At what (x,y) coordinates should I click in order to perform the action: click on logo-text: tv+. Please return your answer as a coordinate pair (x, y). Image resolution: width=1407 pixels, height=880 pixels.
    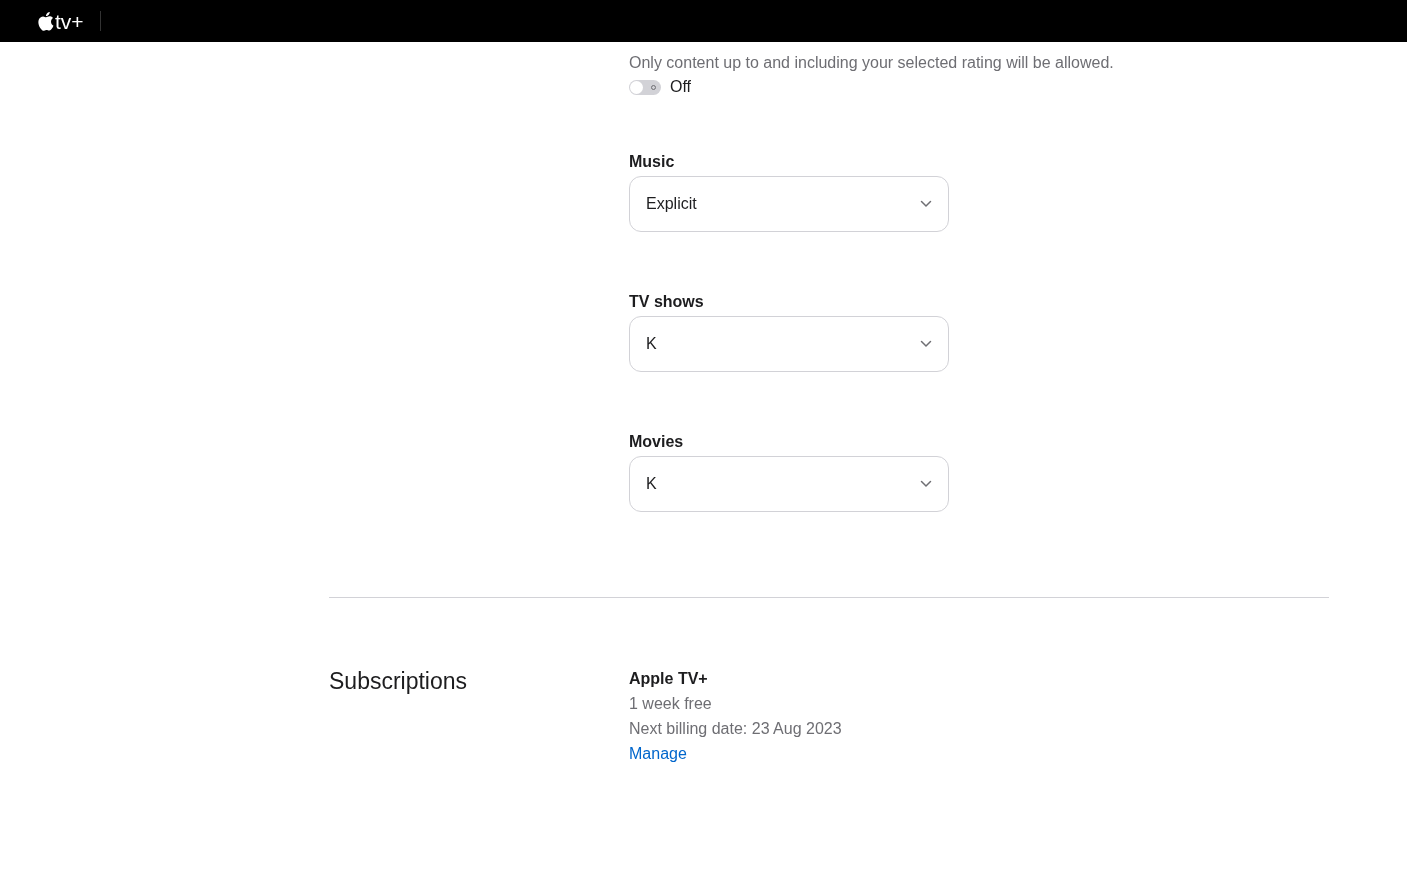
    Looking at the image, I should click on (69, 21).